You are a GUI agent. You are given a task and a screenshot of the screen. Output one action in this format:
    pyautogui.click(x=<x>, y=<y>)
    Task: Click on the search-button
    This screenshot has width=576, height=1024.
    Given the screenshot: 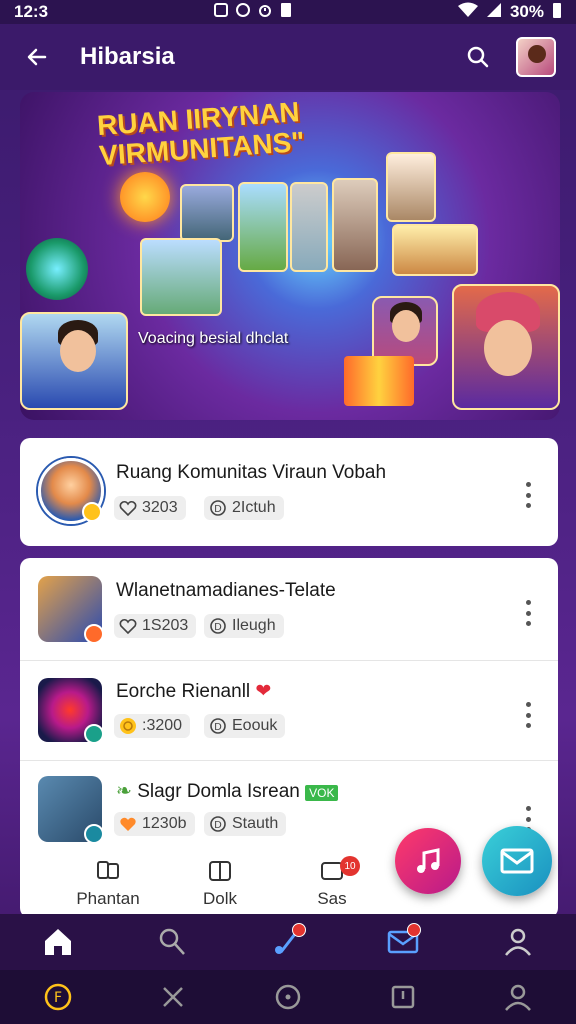 What is the action you would take?
    pyautogui.click(x=478, y=57)
    